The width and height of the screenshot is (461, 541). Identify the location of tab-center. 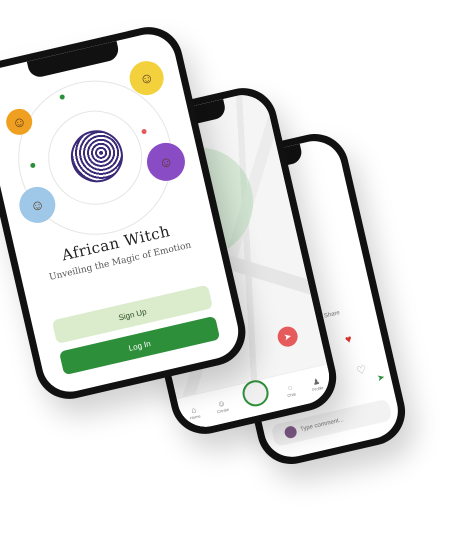
(256, 393).